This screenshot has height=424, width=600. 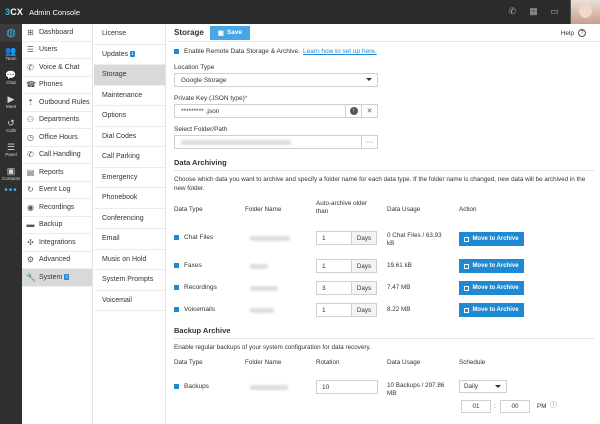 What do you see at coordinates (129, 198) in the screenshot?
I see `submenu-item-phonebook: Phonebook` at bounding box center [129, 198].